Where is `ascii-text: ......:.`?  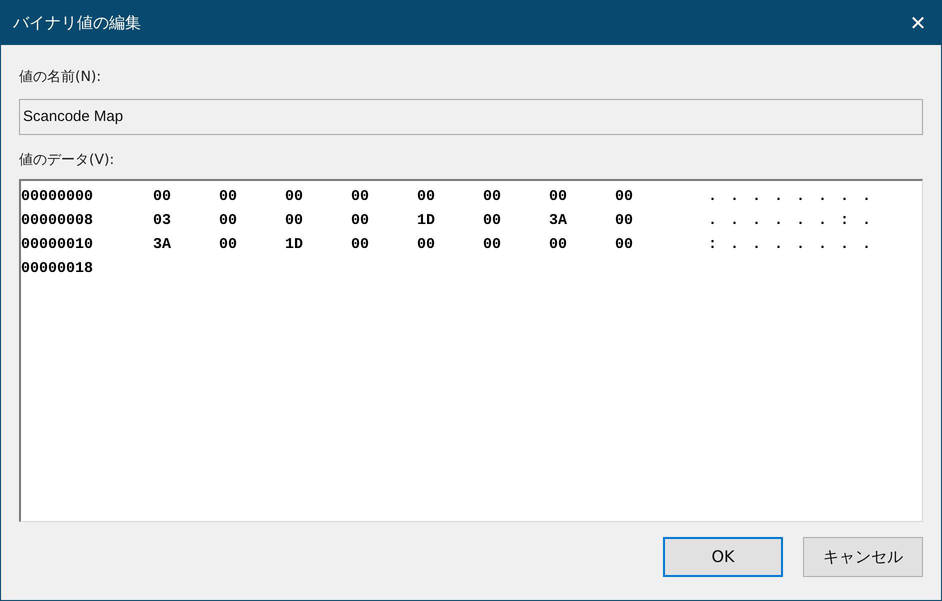 ascii-text: ......:. is located at coordinates (796, 220).